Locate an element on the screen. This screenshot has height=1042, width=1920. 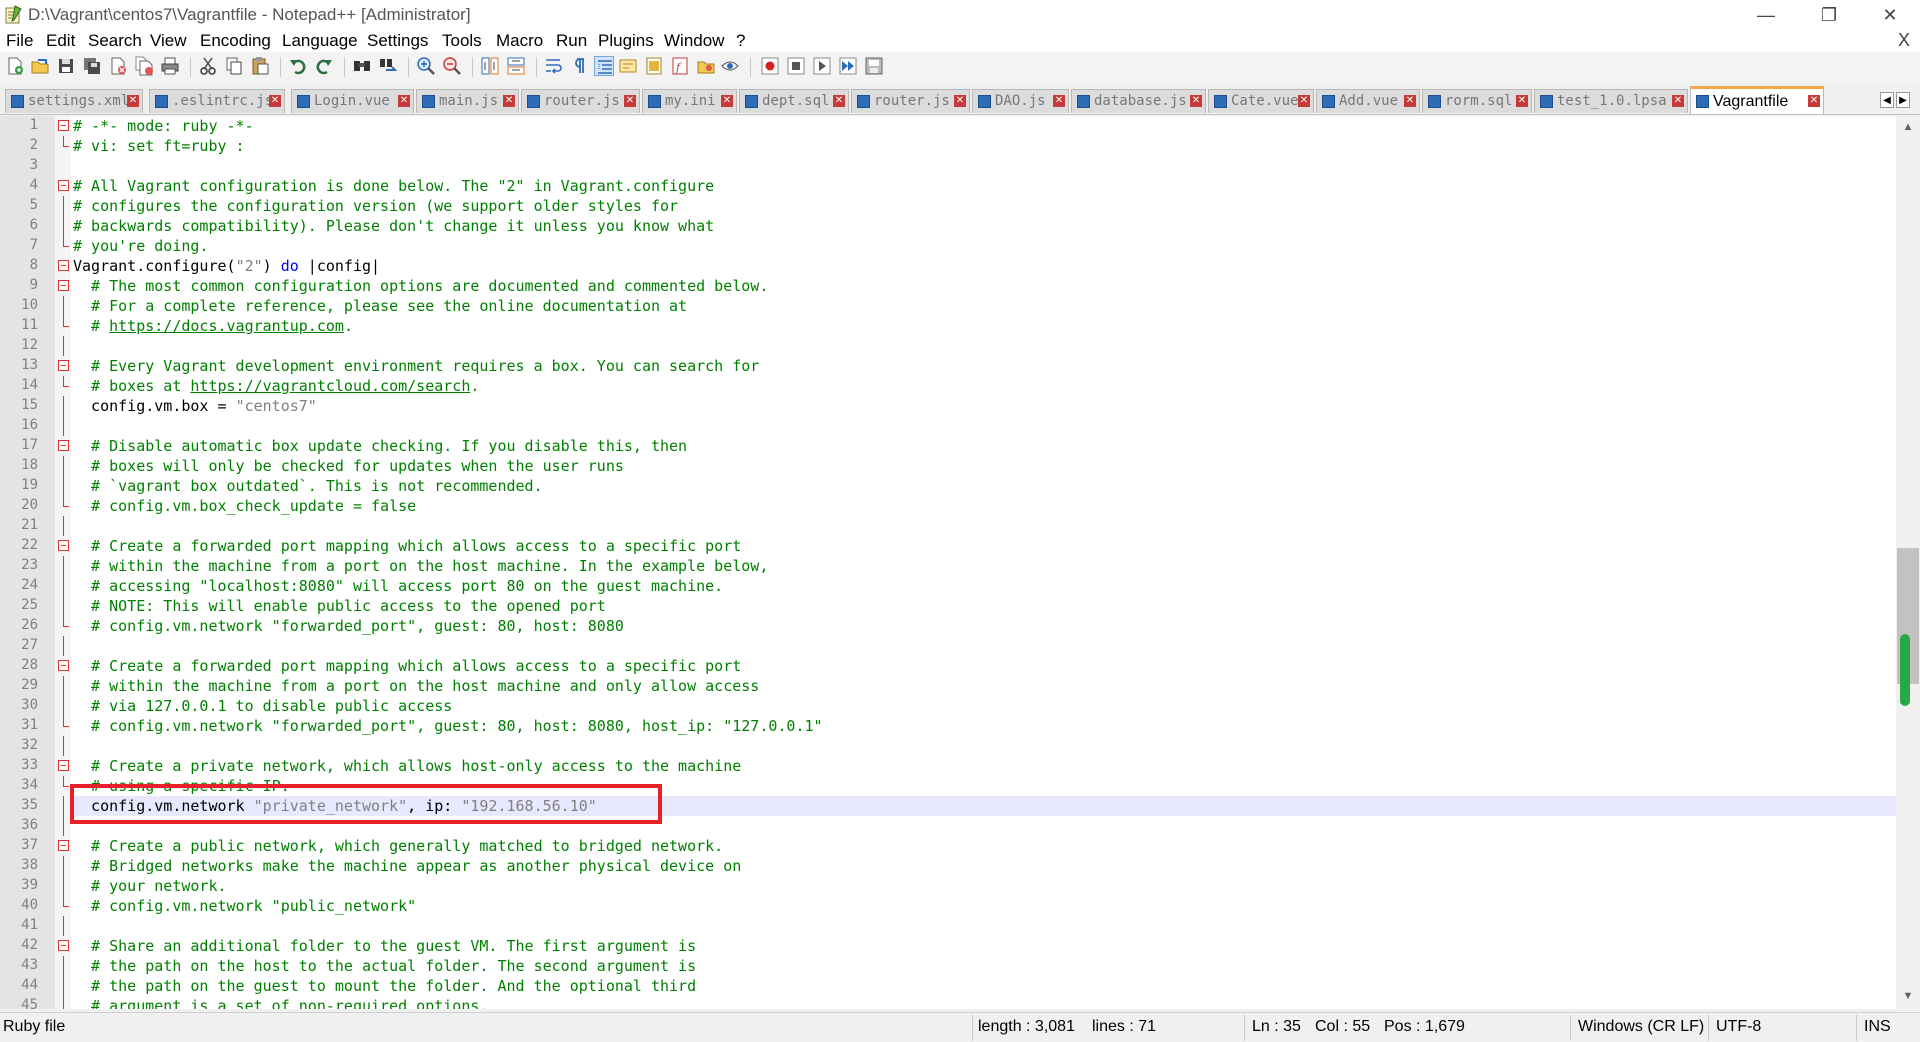
tab-eslintrc-js: .eslintrc.js ✕ is located at coordinates (217, 101).